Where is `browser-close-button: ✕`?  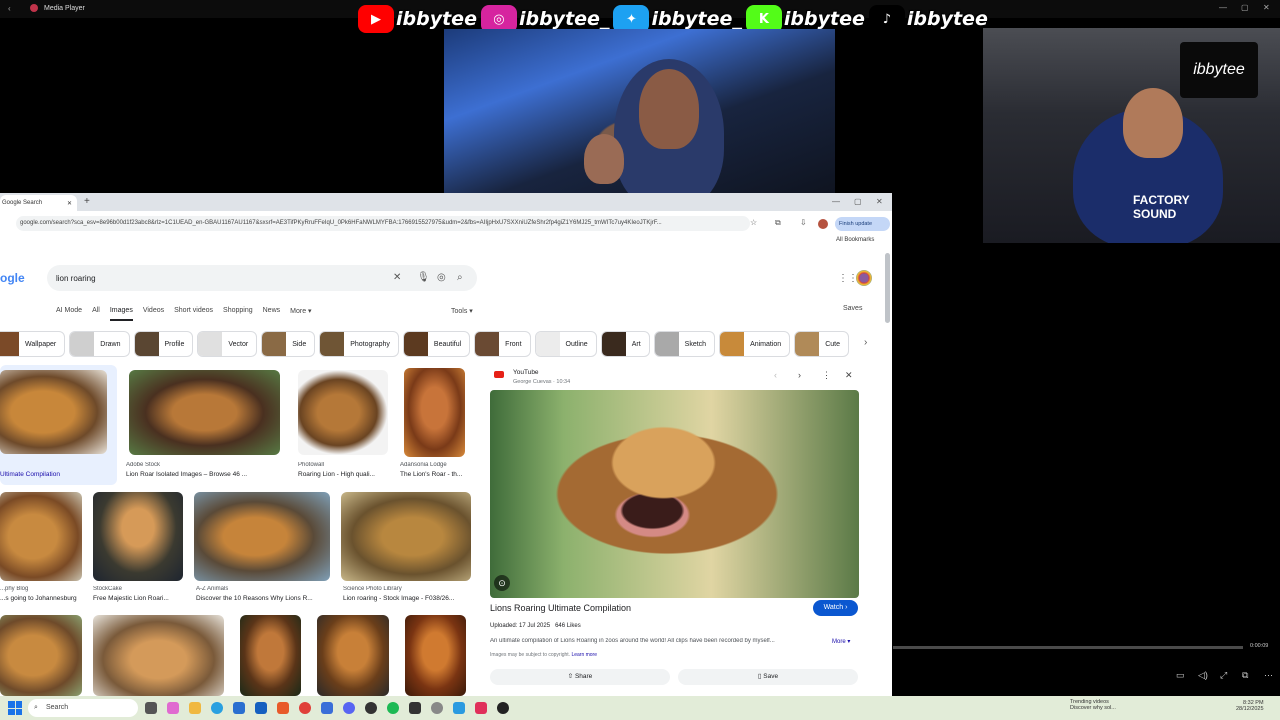
browser-close-button: ✕ is located at coordinates (879, 201).